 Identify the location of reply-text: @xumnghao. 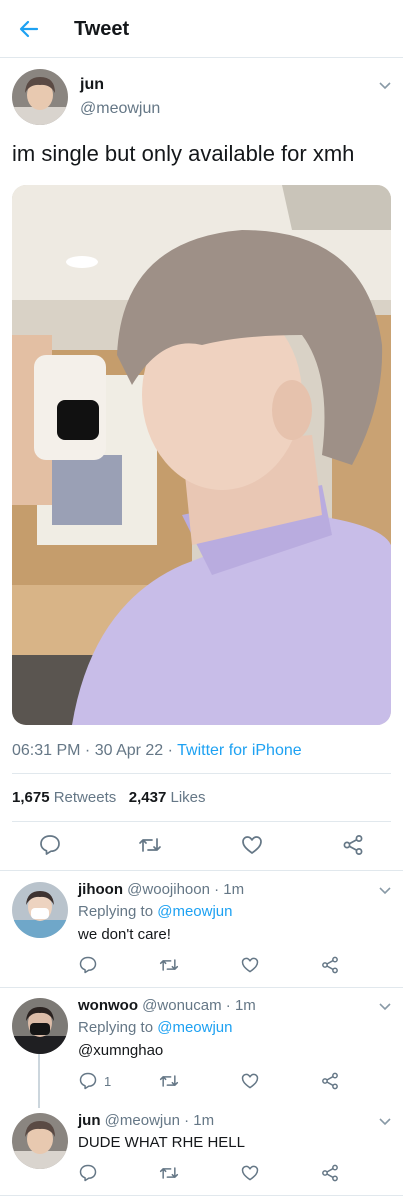
(120, 1050).